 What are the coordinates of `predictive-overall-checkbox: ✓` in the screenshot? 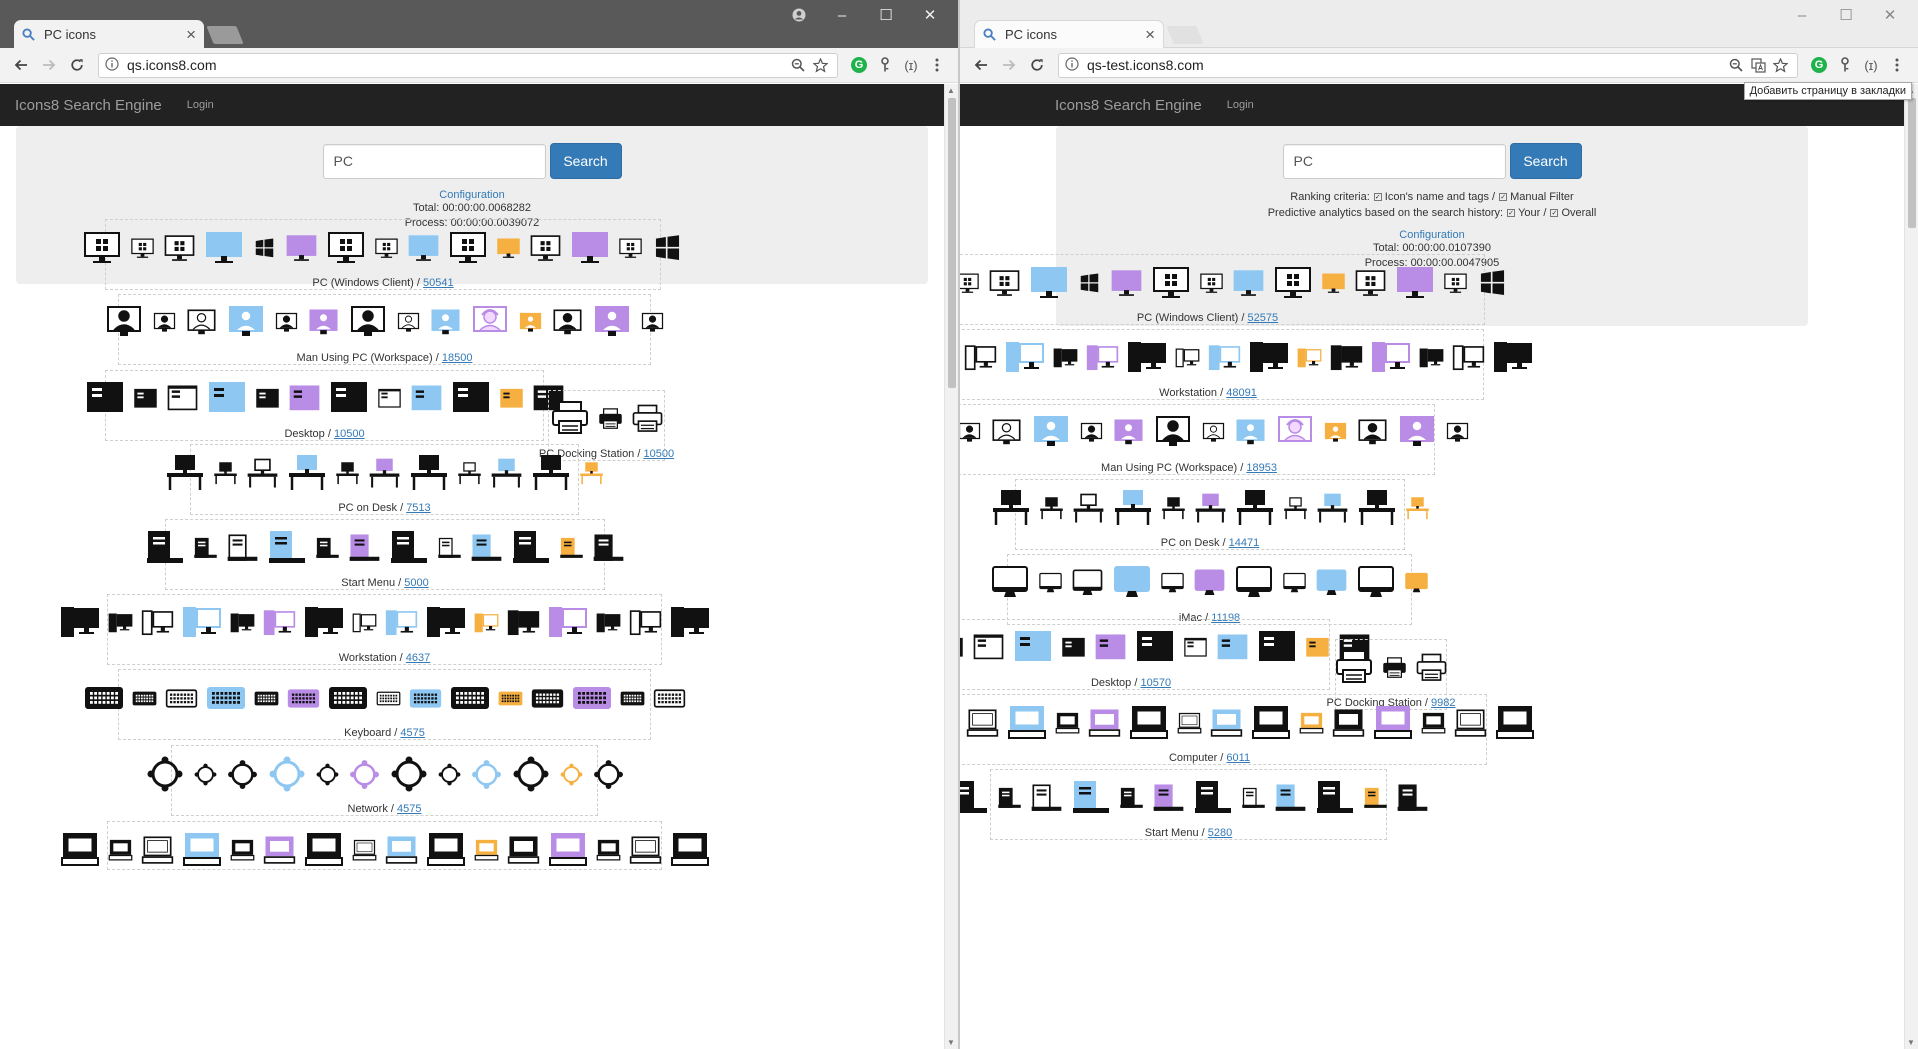 It's located at (1554, 213).